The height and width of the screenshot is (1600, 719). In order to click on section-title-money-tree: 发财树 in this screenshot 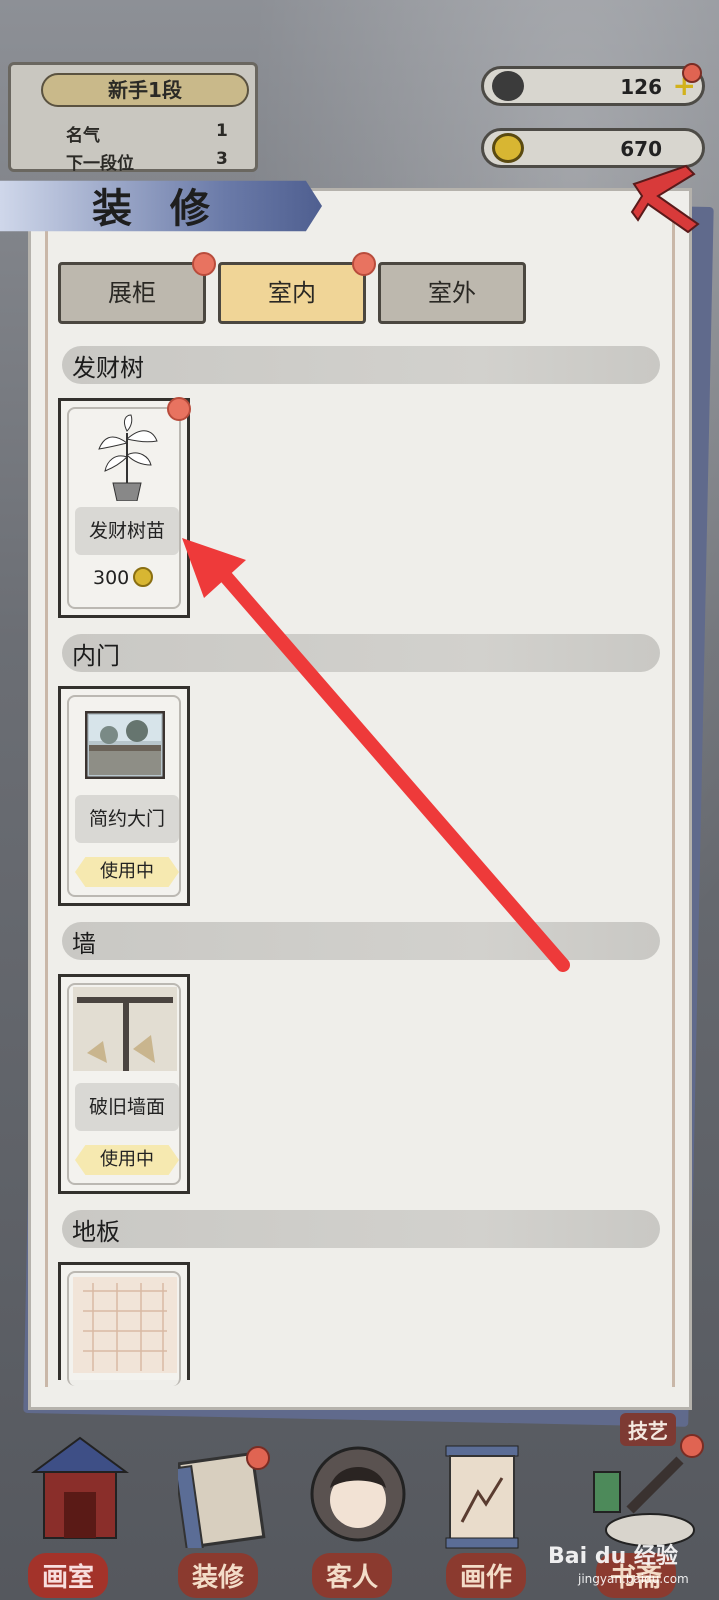, I will do `click(108, 368)`.